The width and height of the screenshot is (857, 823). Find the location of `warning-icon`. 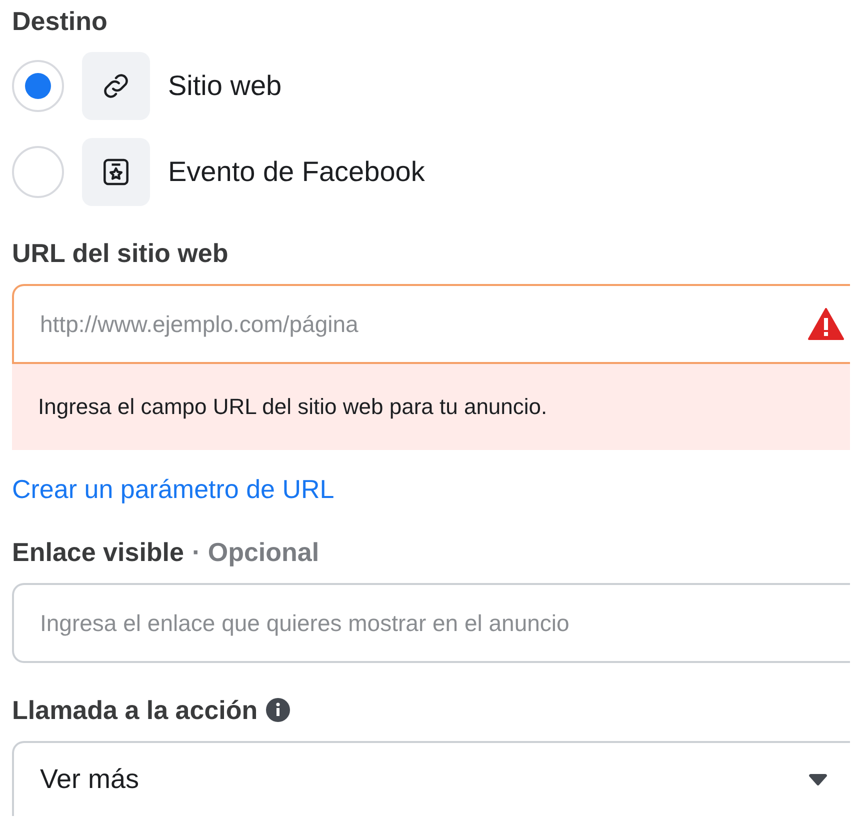

warning-icon is located at coordinates (826, 324).